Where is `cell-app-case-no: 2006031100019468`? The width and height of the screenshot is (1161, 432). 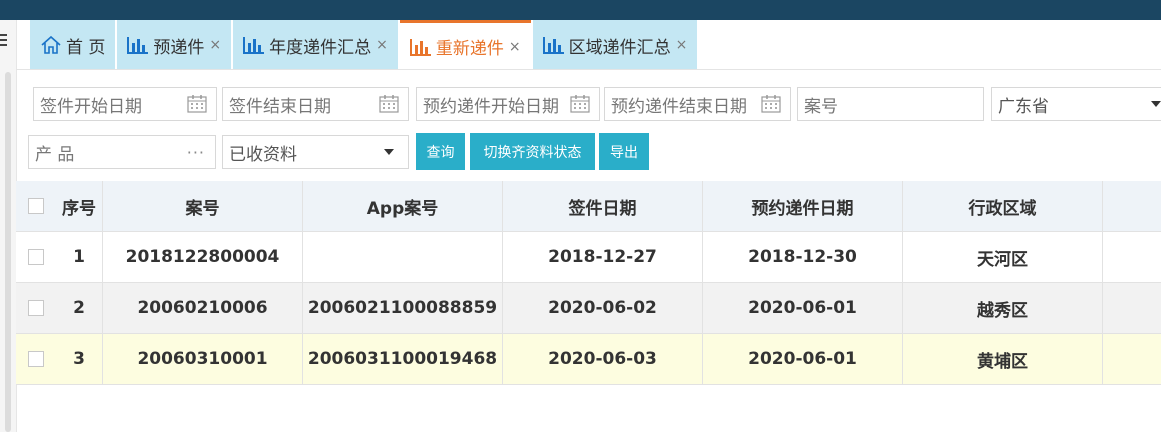 cell-app-case-no: 2006031100019468 is located at coordinates (403, 359).